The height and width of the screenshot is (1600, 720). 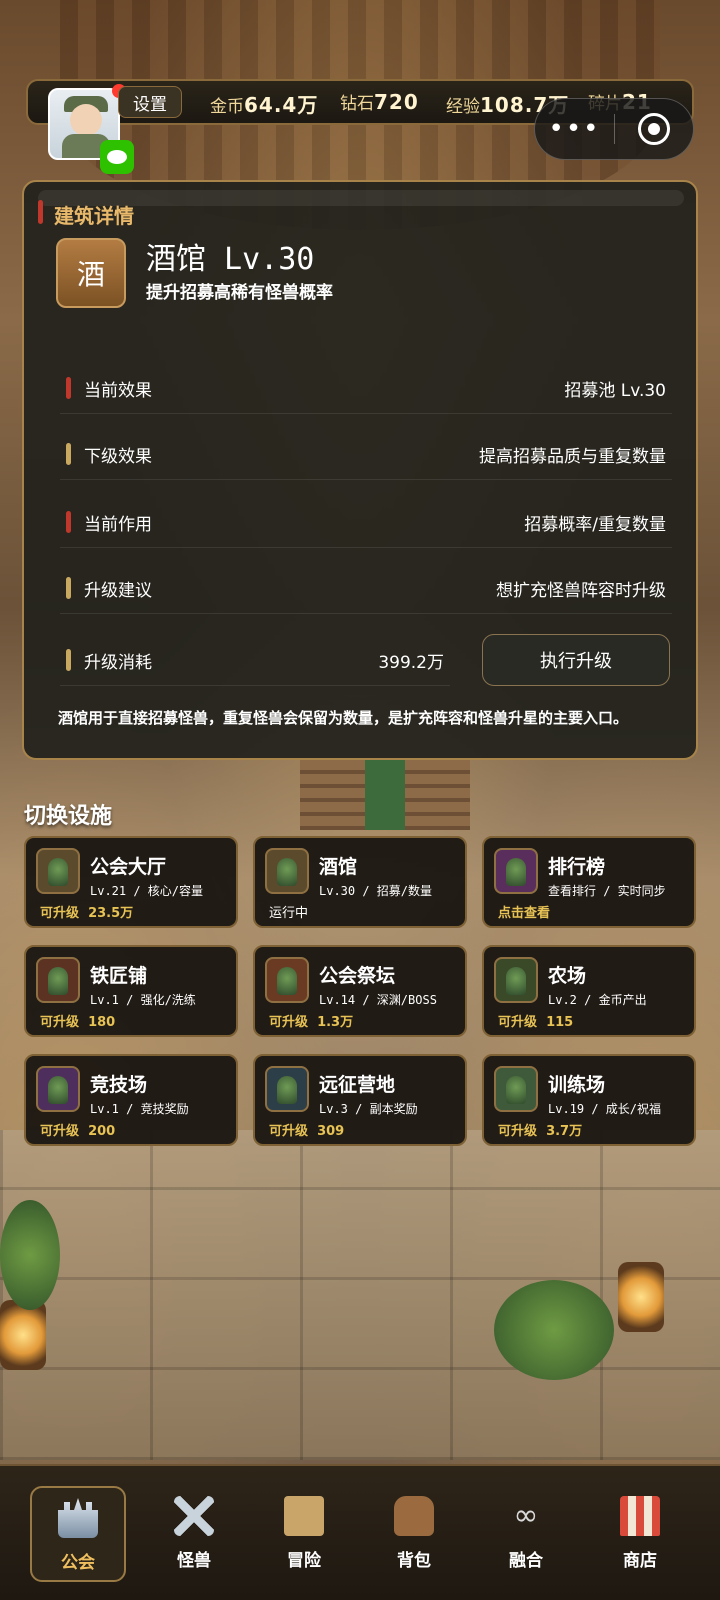 What do you see at coordinates (360, 1532) in the screenshot?
I see `bottom-nav: 公会 怪兽 冒险 背包 ∞ 融合 商店` at bounding box center [360, 1532].